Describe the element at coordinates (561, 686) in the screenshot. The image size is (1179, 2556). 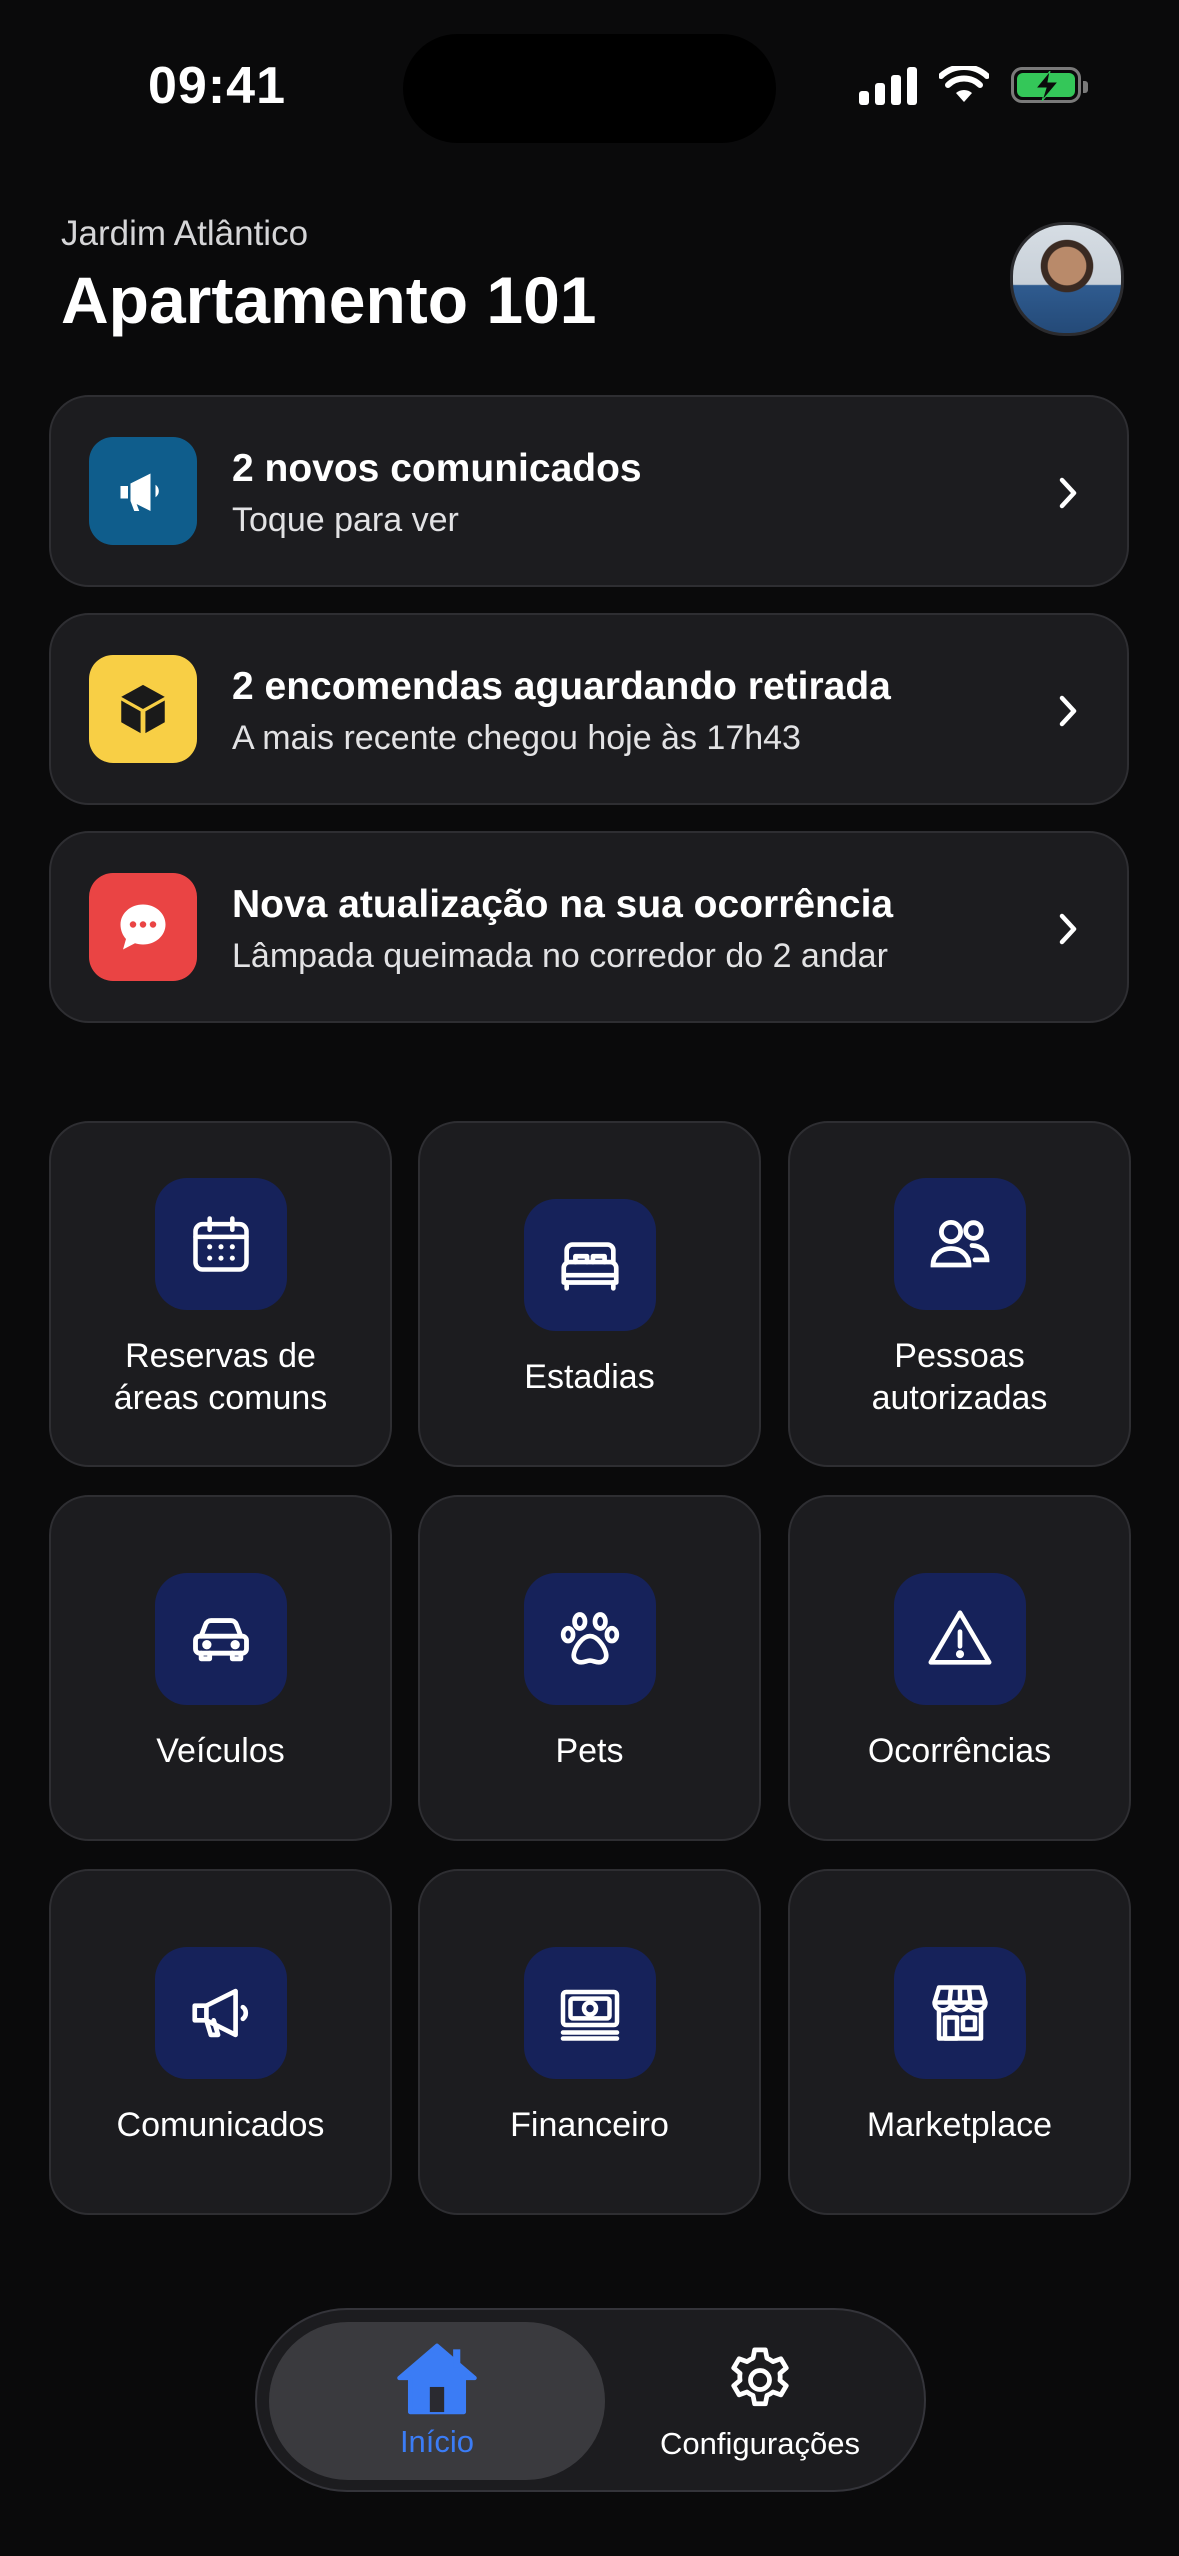
I see `notification-title: 2 encomendas aguardando retirada` at that location.